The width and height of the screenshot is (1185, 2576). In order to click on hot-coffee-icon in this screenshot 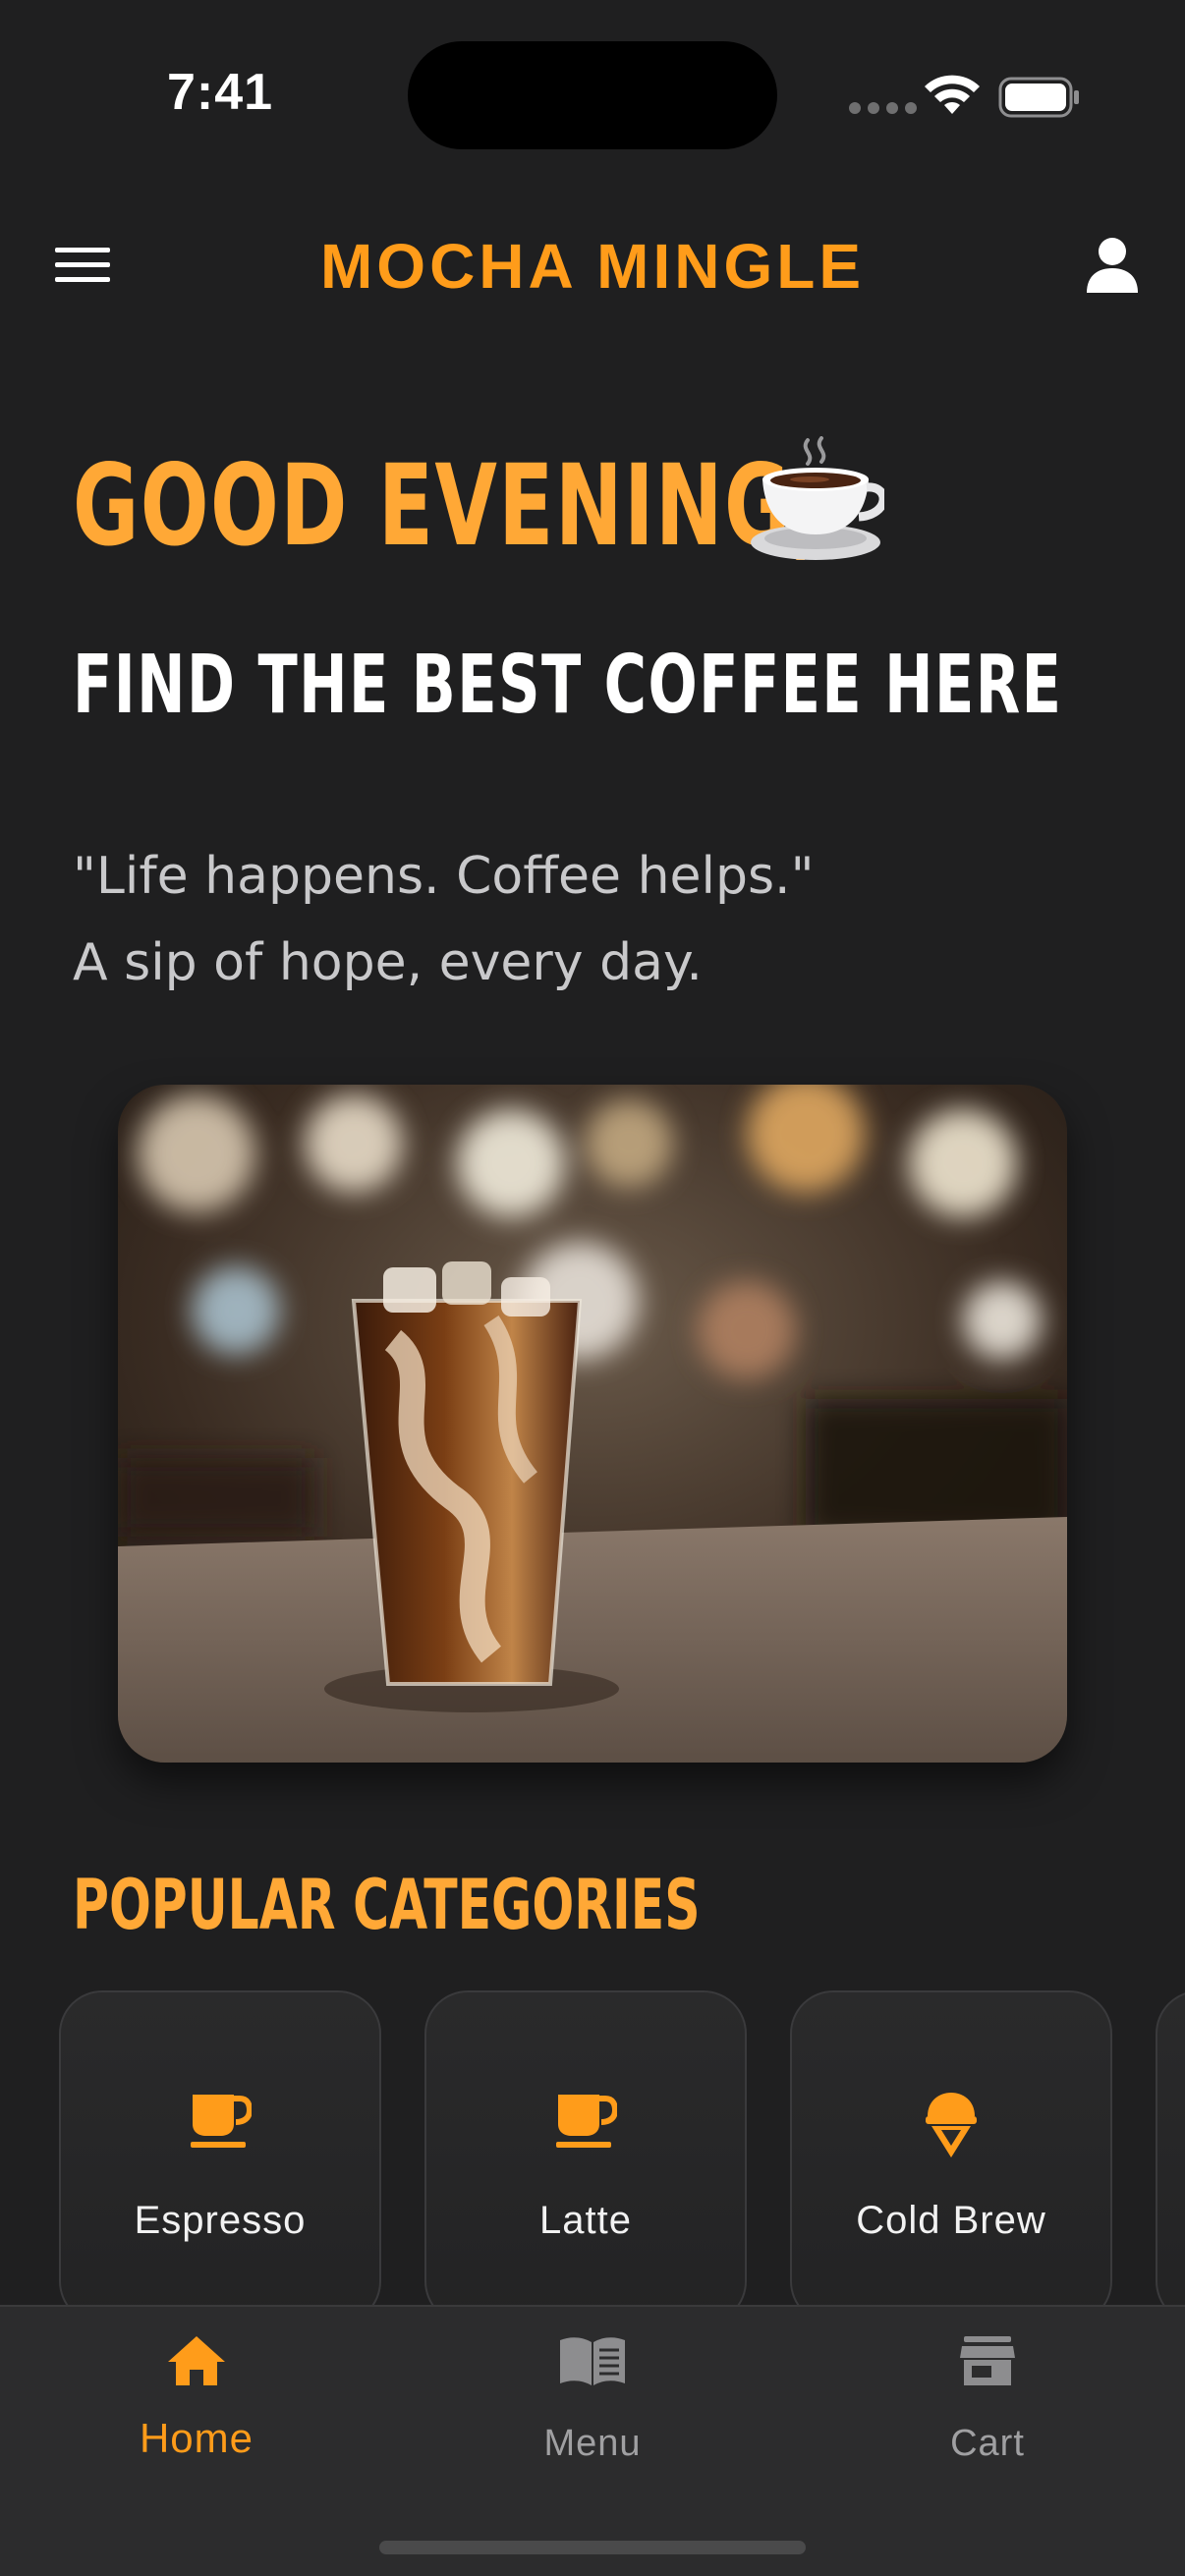, I will do `click(817, 498)`.